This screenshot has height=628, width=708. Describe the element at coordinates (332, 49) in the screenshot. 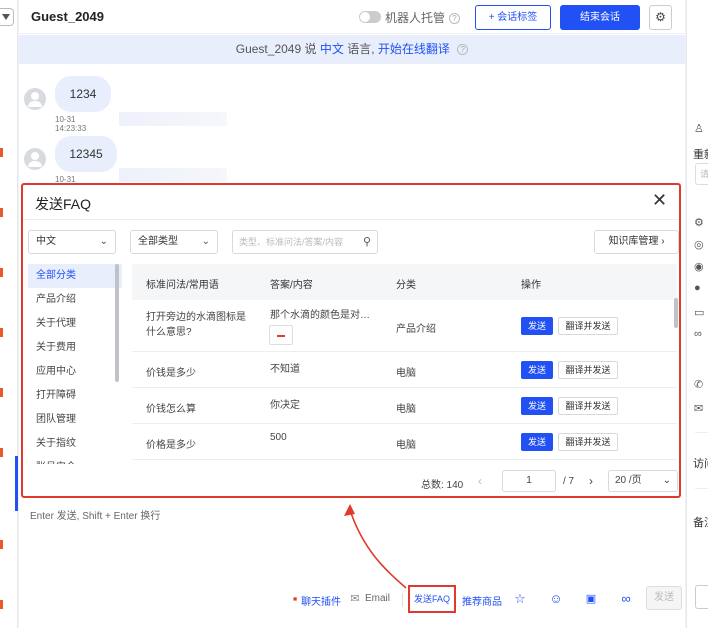

I see `banner-language: 中文` at that location.